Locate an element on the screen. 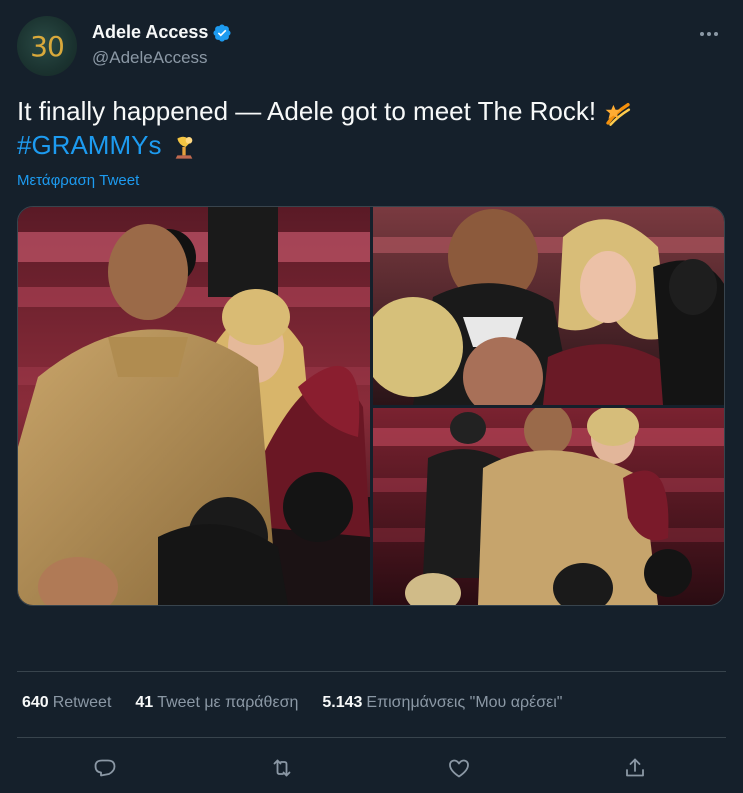 The height and width of the screenshot is (793, 743). likes-stat: 5.143 Επισημάνσεις "Μου αρέσει" is located at coordinates (442, 703).